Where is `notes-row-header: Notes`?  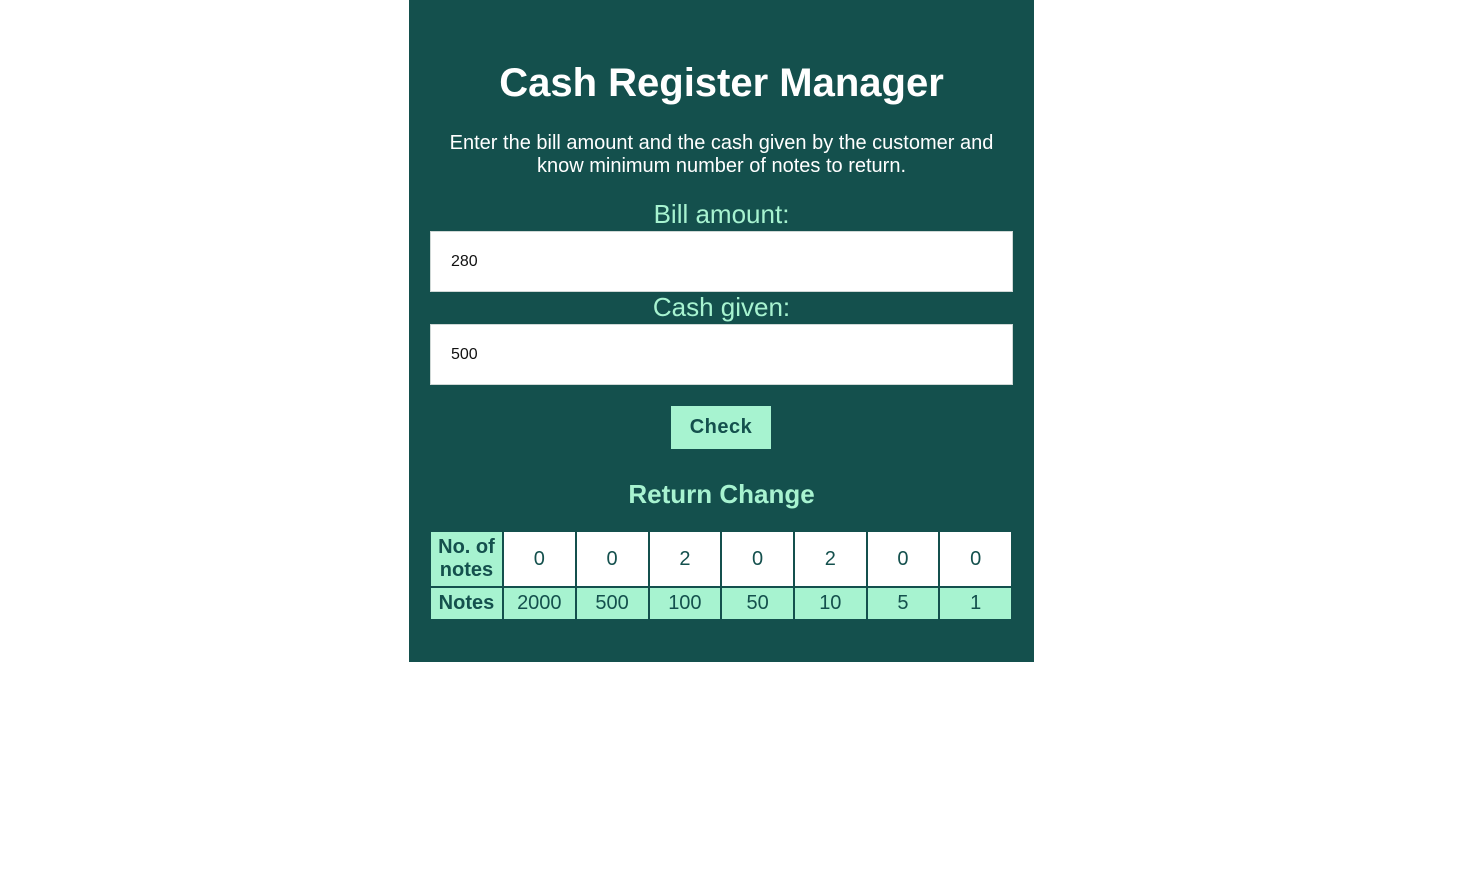
notes-row-header: Notes is located at coordinates (466, 603).